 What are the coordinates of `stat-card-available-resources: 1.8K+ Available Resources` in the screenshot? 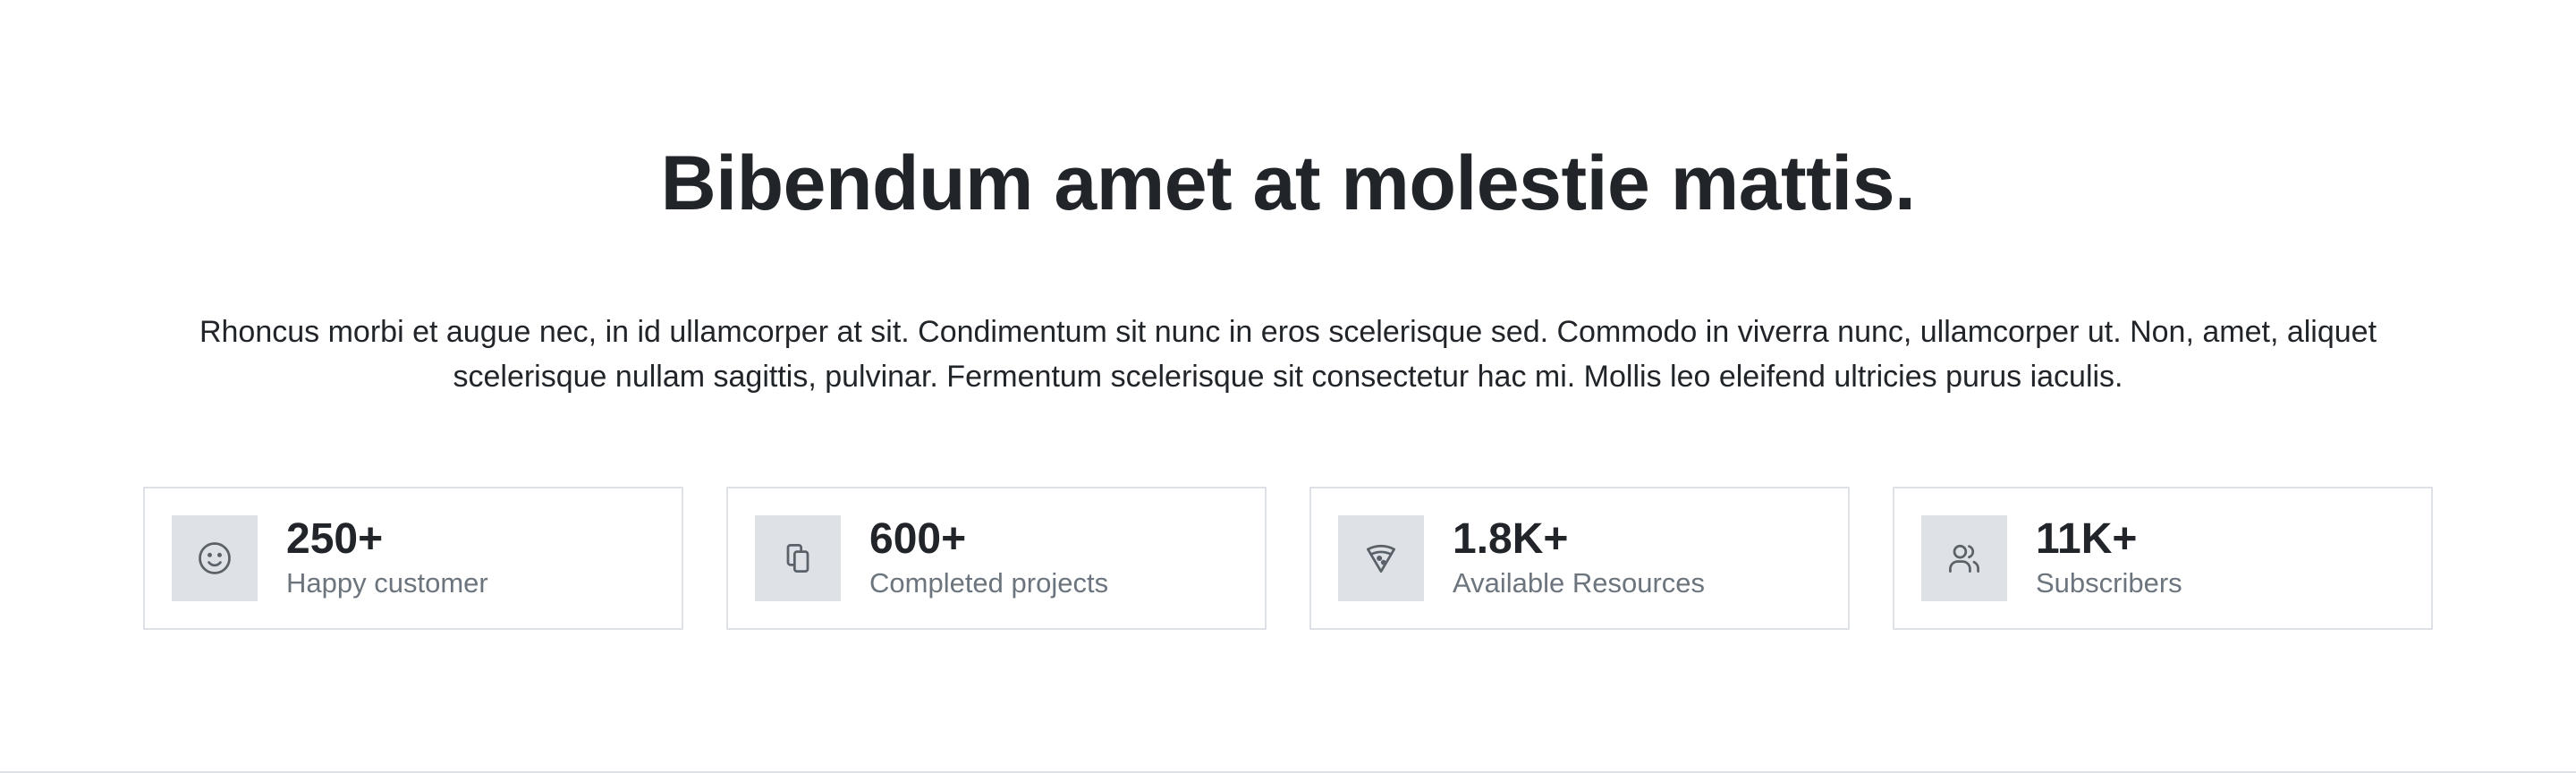 It's located at (1579, 558).